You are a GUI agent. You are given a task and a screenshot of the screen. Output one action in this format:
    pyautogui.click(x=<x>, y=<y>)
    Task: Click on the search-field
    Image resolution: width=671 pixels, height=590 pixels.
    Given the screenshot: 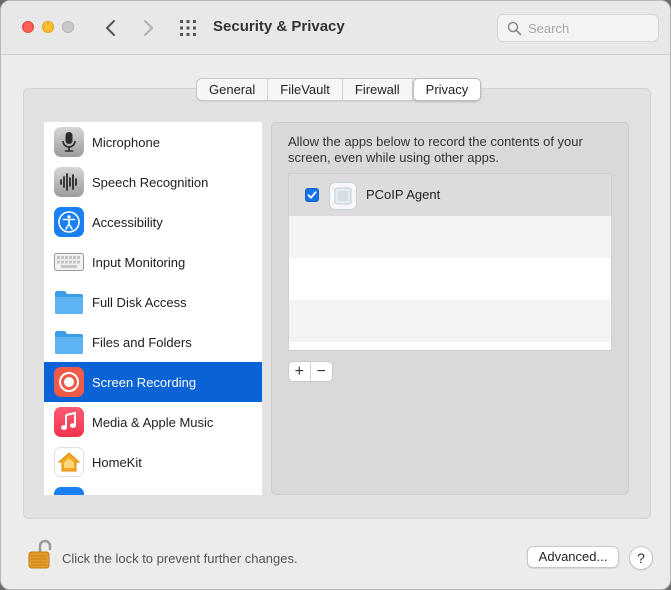 What is the action you would take?
    pyautogui.click(x=578, y=28)
    